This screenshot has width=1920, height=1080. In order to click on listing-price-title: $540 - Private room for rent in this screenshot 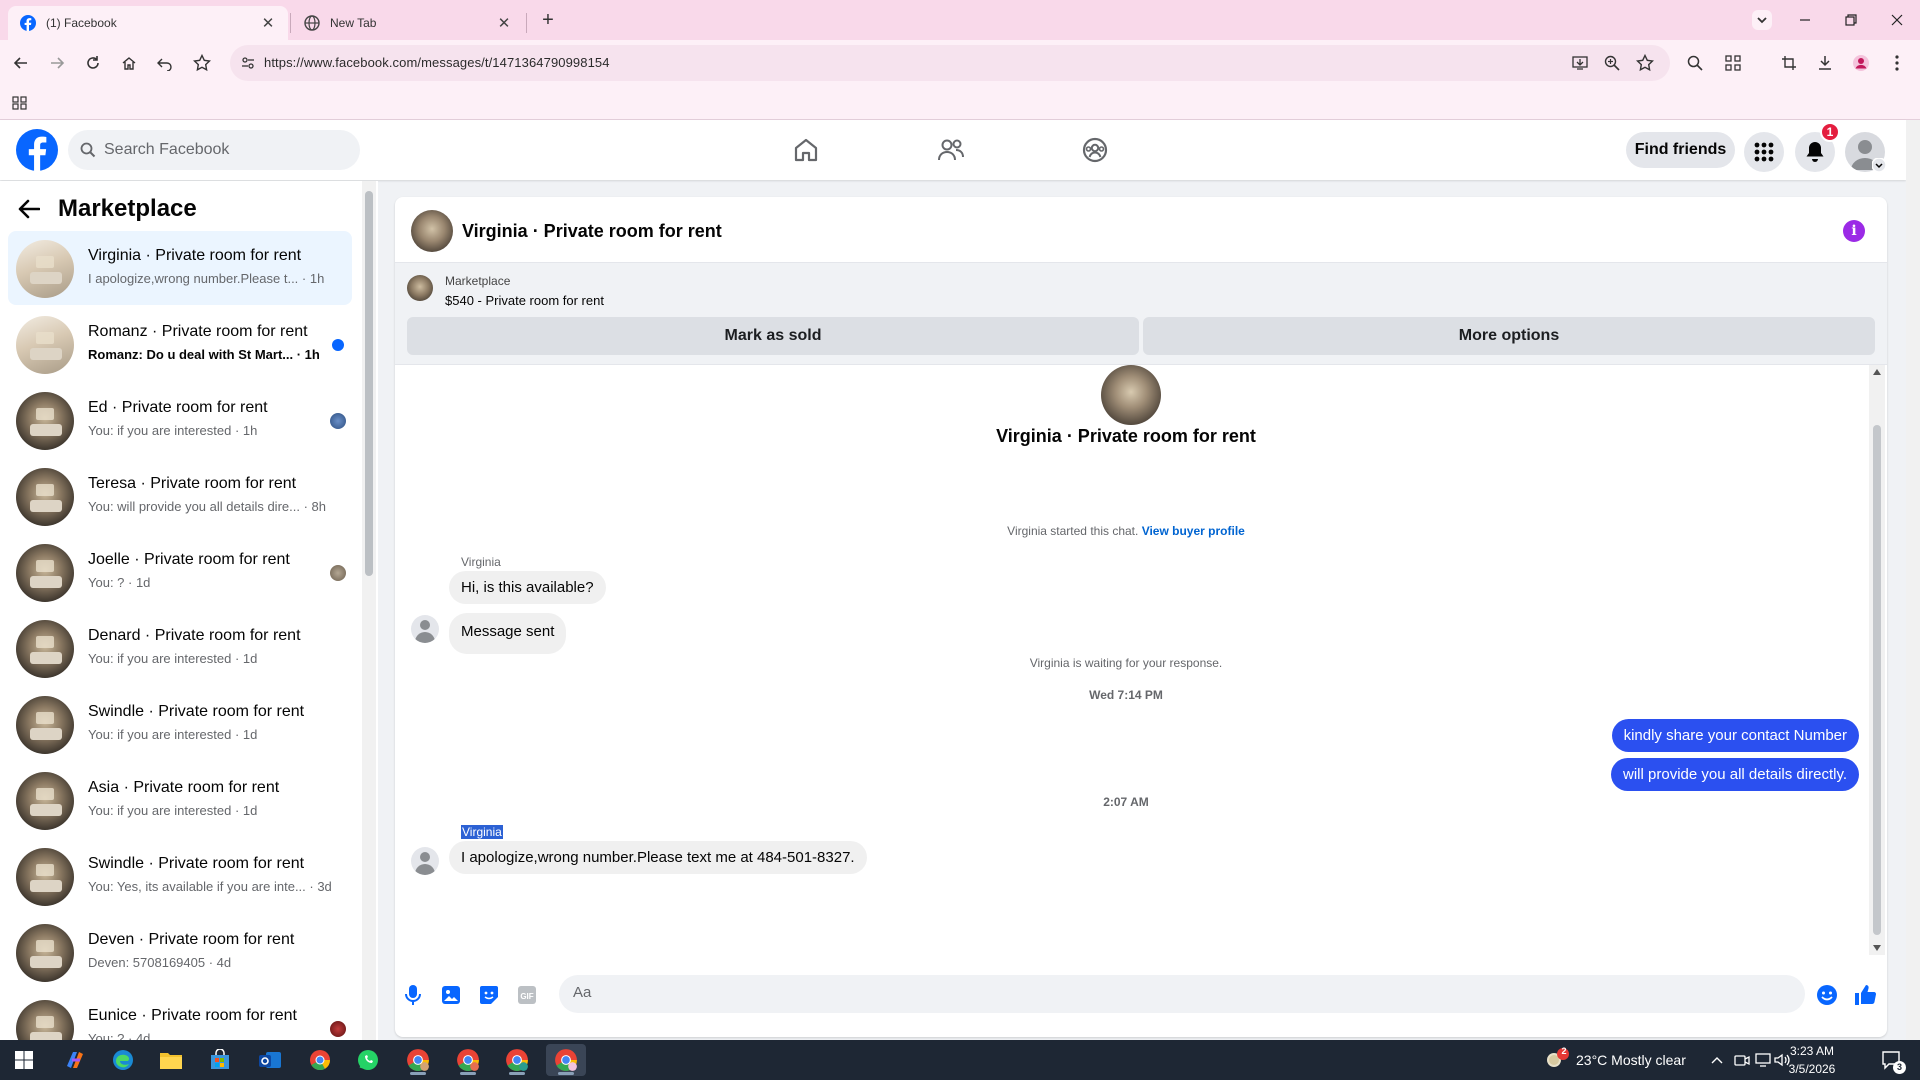, I will do `click(524, 300)`.